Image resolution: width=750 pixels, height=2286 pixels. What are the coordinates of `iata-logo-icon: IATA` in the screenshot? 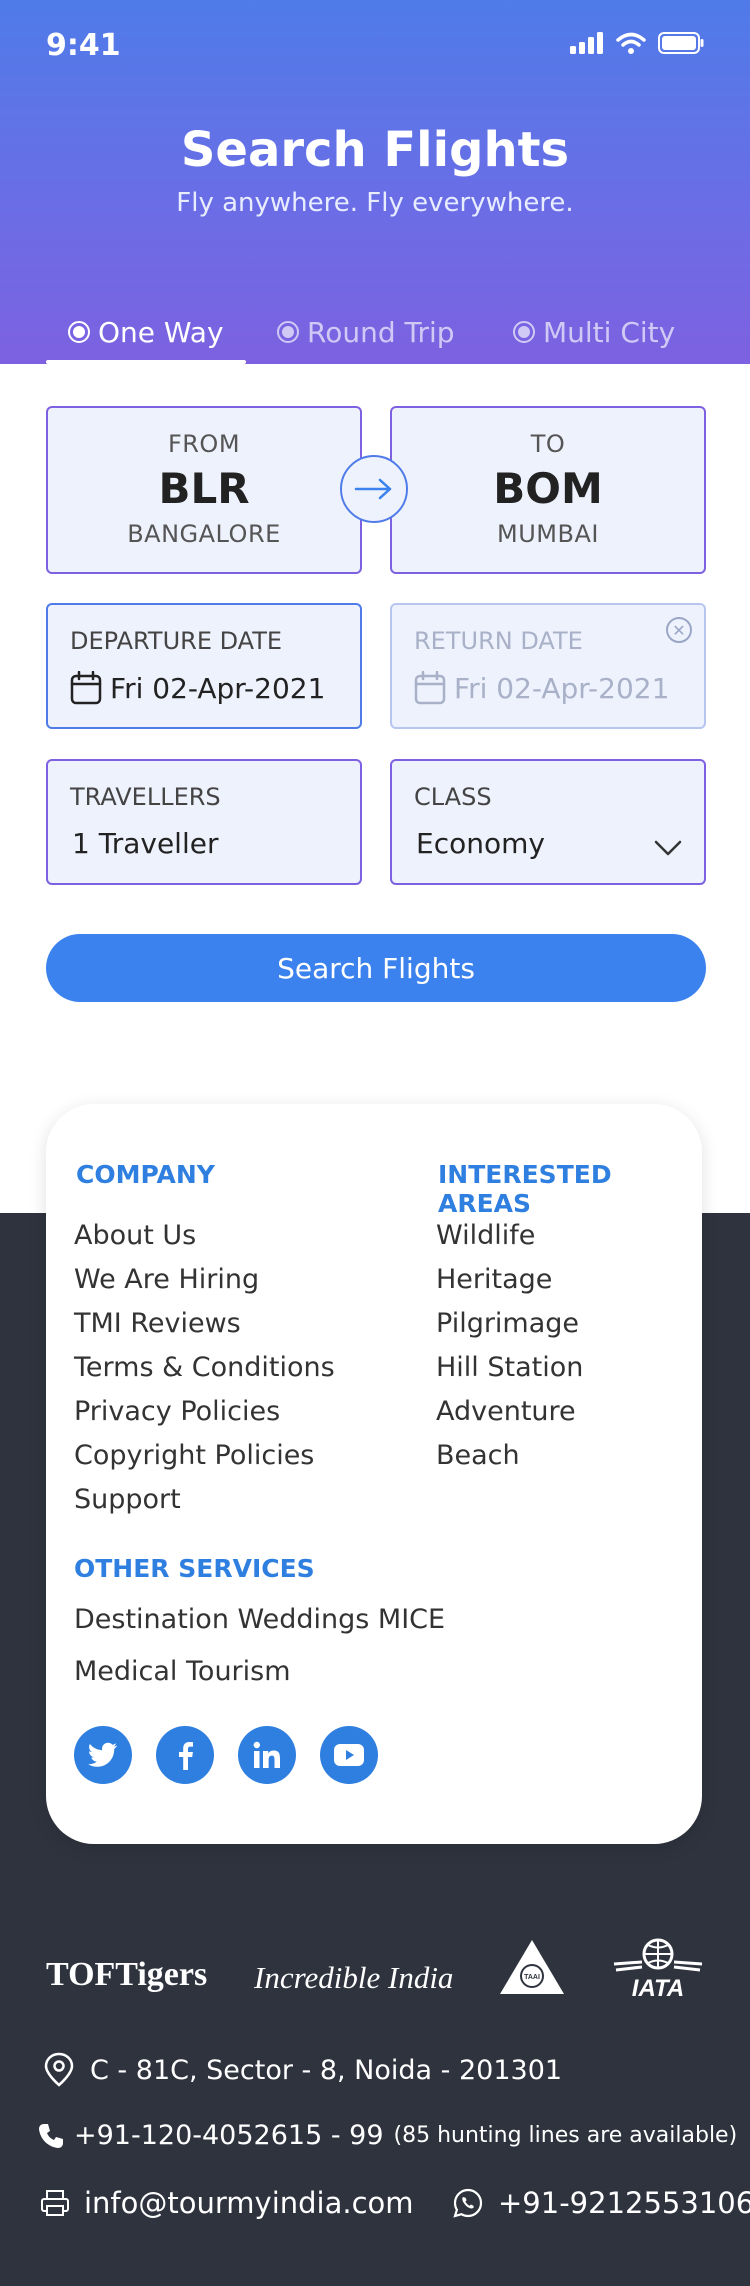 It's located at (658, 1970).